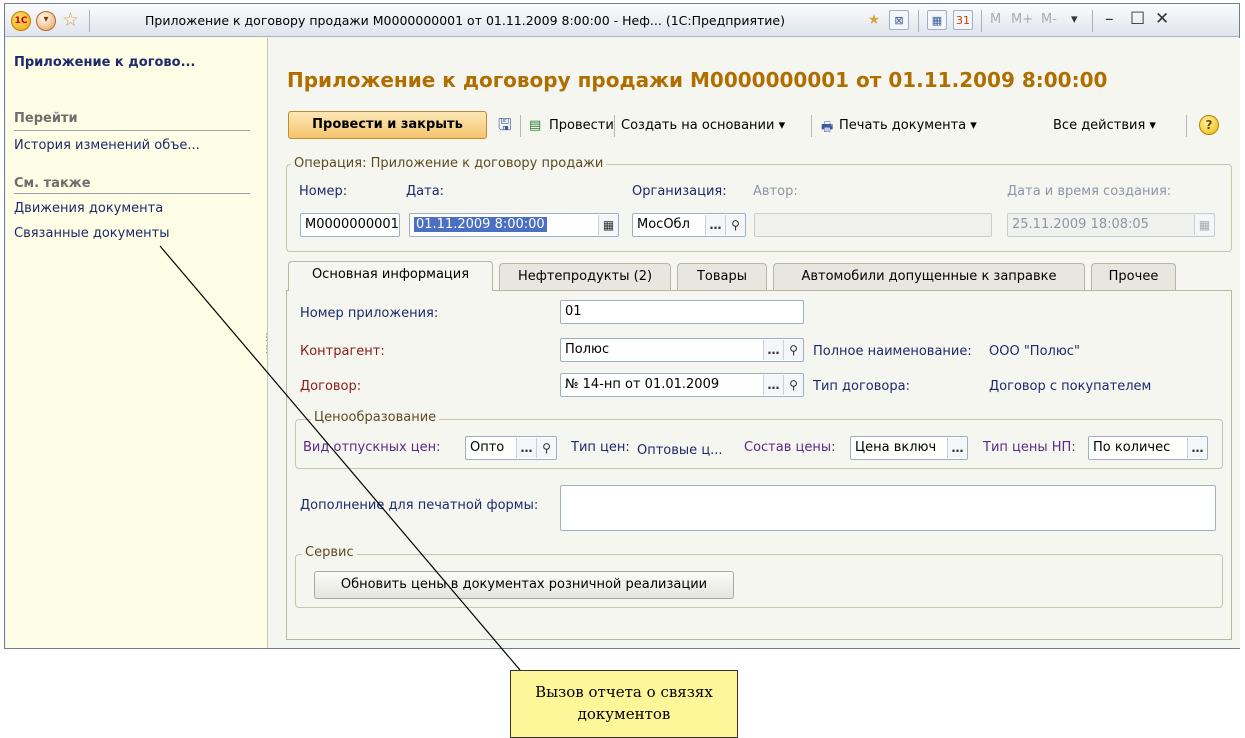 The height and width of the screenshot is (738, 1245). What do you see at coordinates (624, 704) in the screenshot?
I see `callout-note: Вызов отчета о связях документов` at bounding box center [624, 704].